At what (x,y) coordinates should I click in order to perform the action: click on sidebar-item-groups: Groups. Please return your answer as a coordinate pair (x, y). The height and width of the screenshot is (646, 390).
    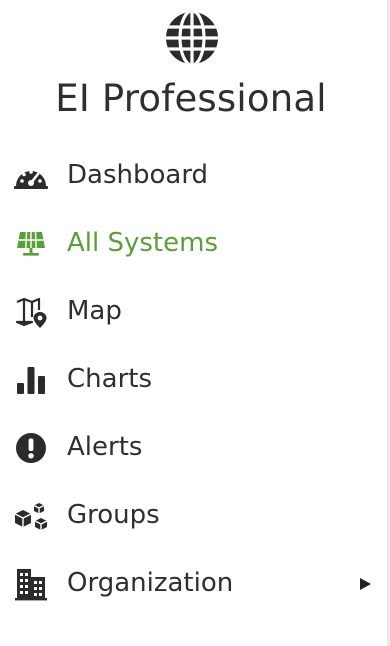
    Looking at the image, I should click on (193, 516).